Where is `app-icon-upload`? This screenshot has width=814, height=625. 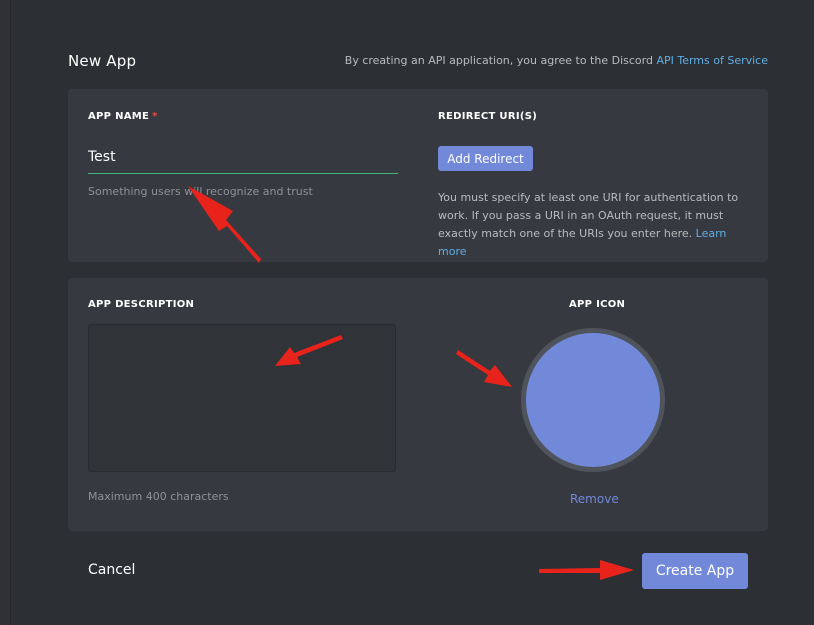
app-icon-upload is located at coordinates (593, 400).